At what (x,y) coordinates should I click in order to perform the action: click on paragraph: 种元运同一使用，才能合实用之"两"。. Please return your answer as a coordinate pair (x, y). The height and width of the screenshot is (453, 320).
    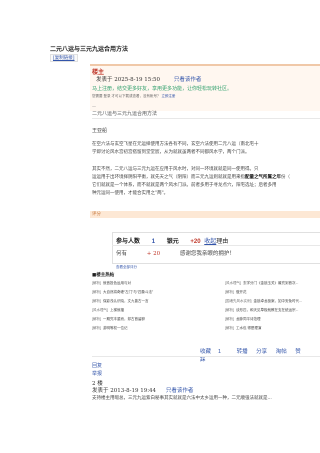
    Looking at the image, I should click on (130, 193).